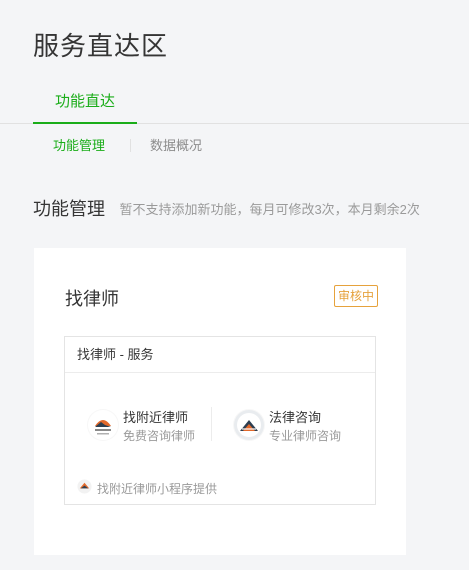  What do you see at coordinates (295, 417) in the screenshot?
I see `service-name: 法律咨询` at bounding box center [295, 417].